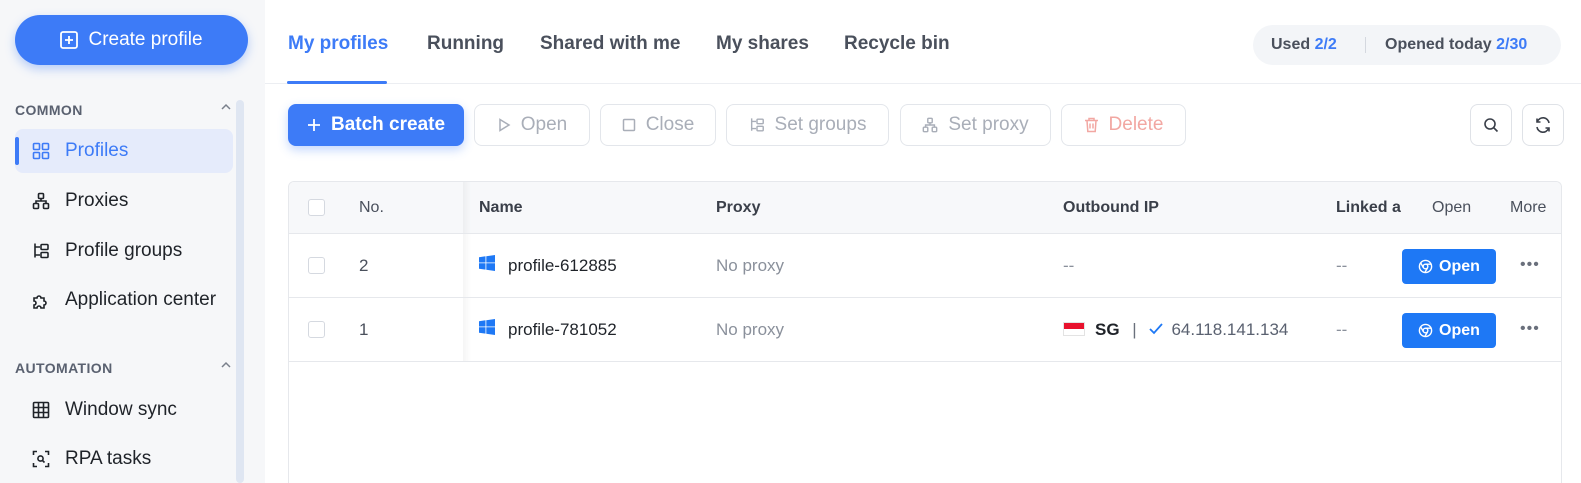  I want to click on header-more: More, so click(1528, 207).